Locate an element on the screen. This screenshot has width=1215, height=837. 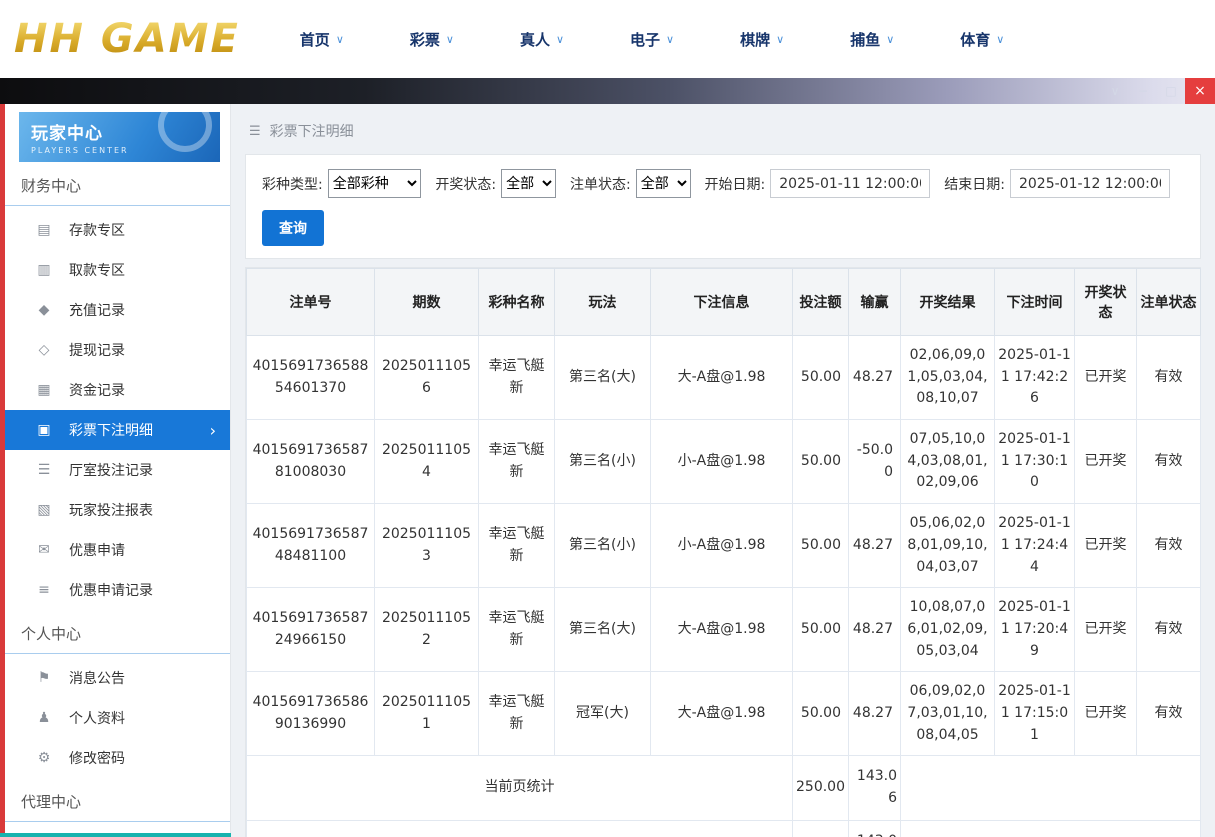
window-close-button: × is located at coordinates (1200, 91).